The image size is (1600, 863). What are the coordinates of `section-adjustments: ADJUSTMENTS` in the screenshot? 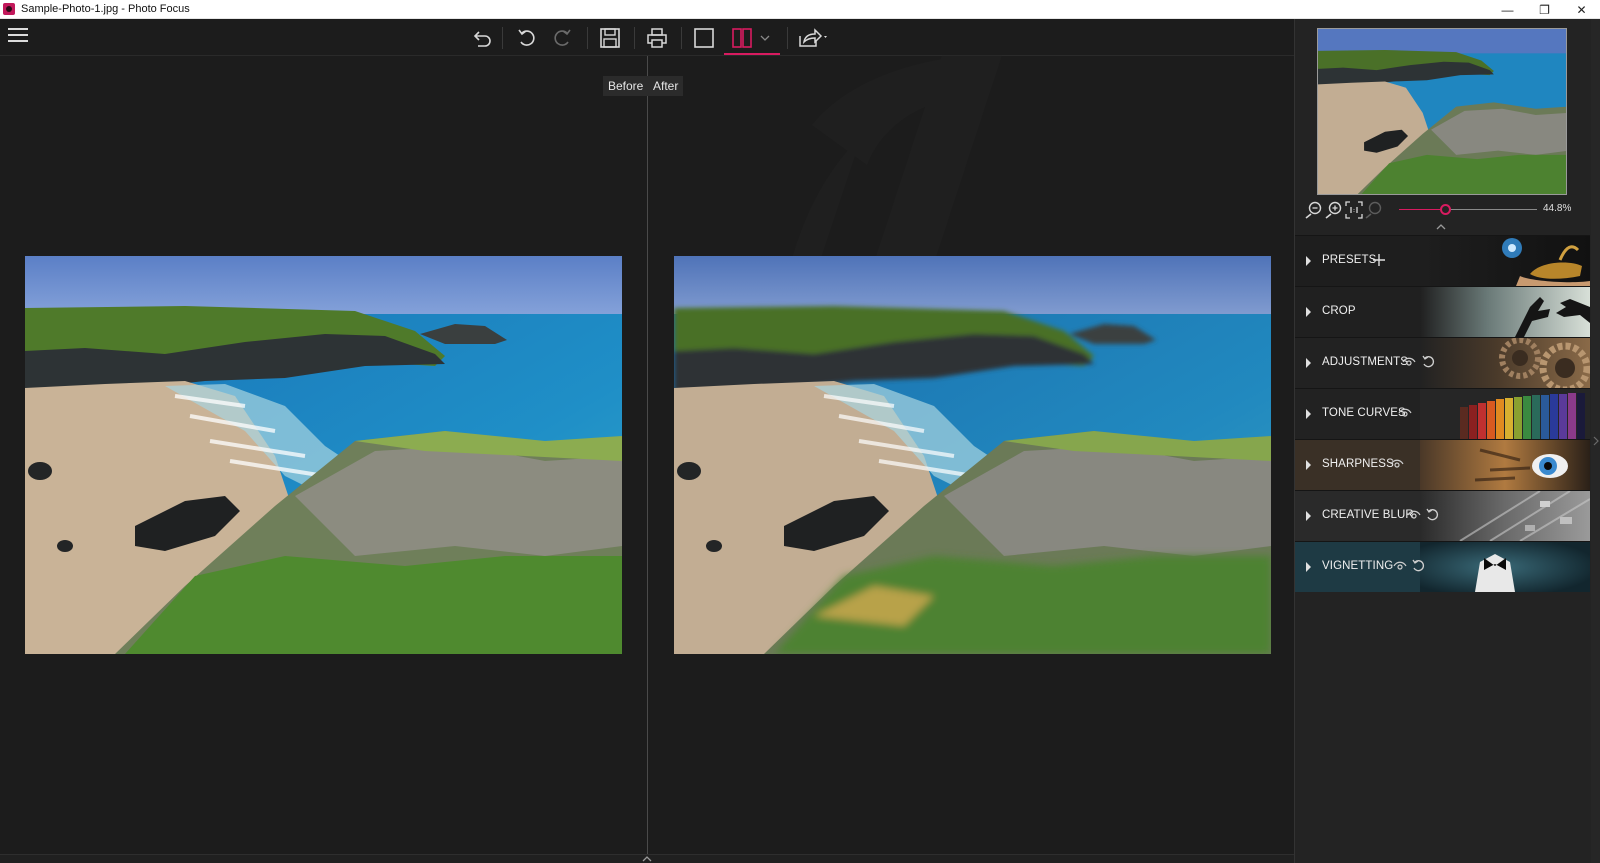 It's located at (1442, 362).